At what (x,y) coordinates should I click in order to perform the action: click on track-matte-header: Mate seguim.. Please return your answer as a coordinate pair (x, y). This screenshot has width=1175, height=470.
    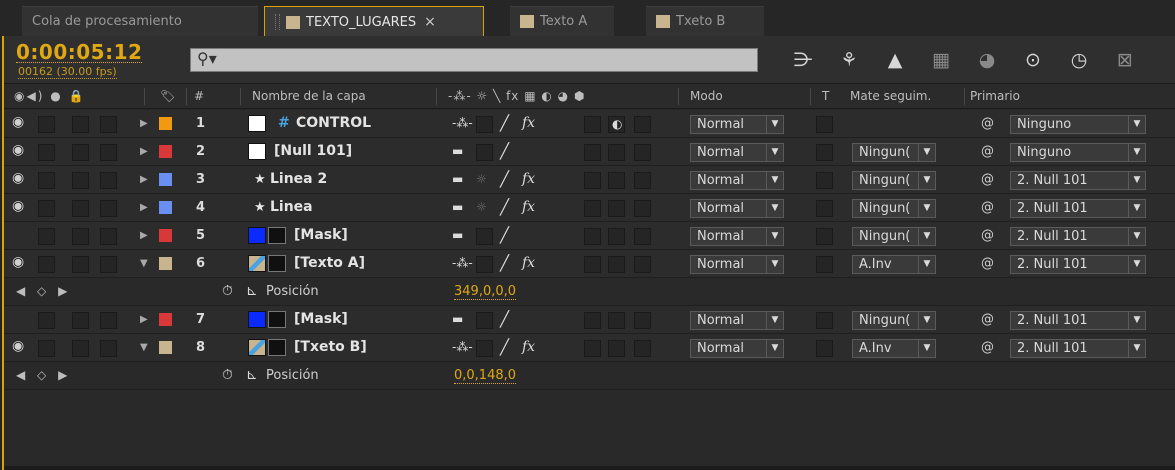
    Looking at the image, I should click on (890, 96).